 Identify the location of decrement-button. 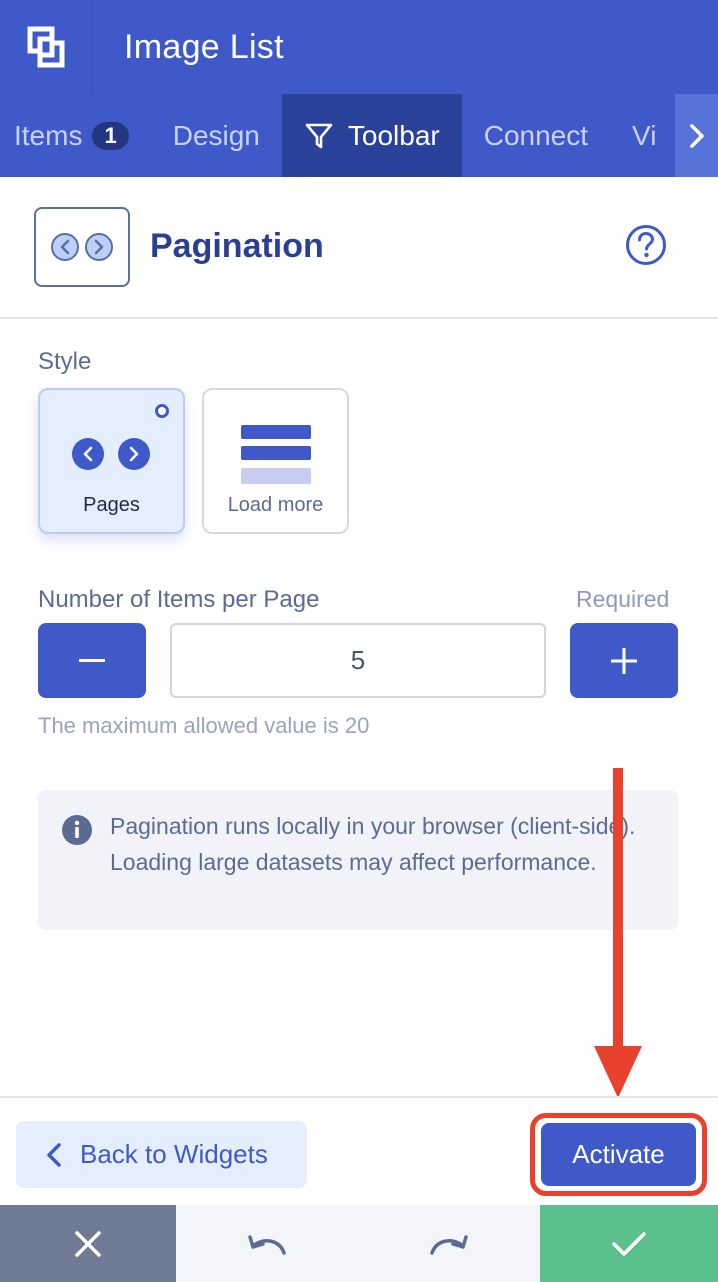
(92, 660).